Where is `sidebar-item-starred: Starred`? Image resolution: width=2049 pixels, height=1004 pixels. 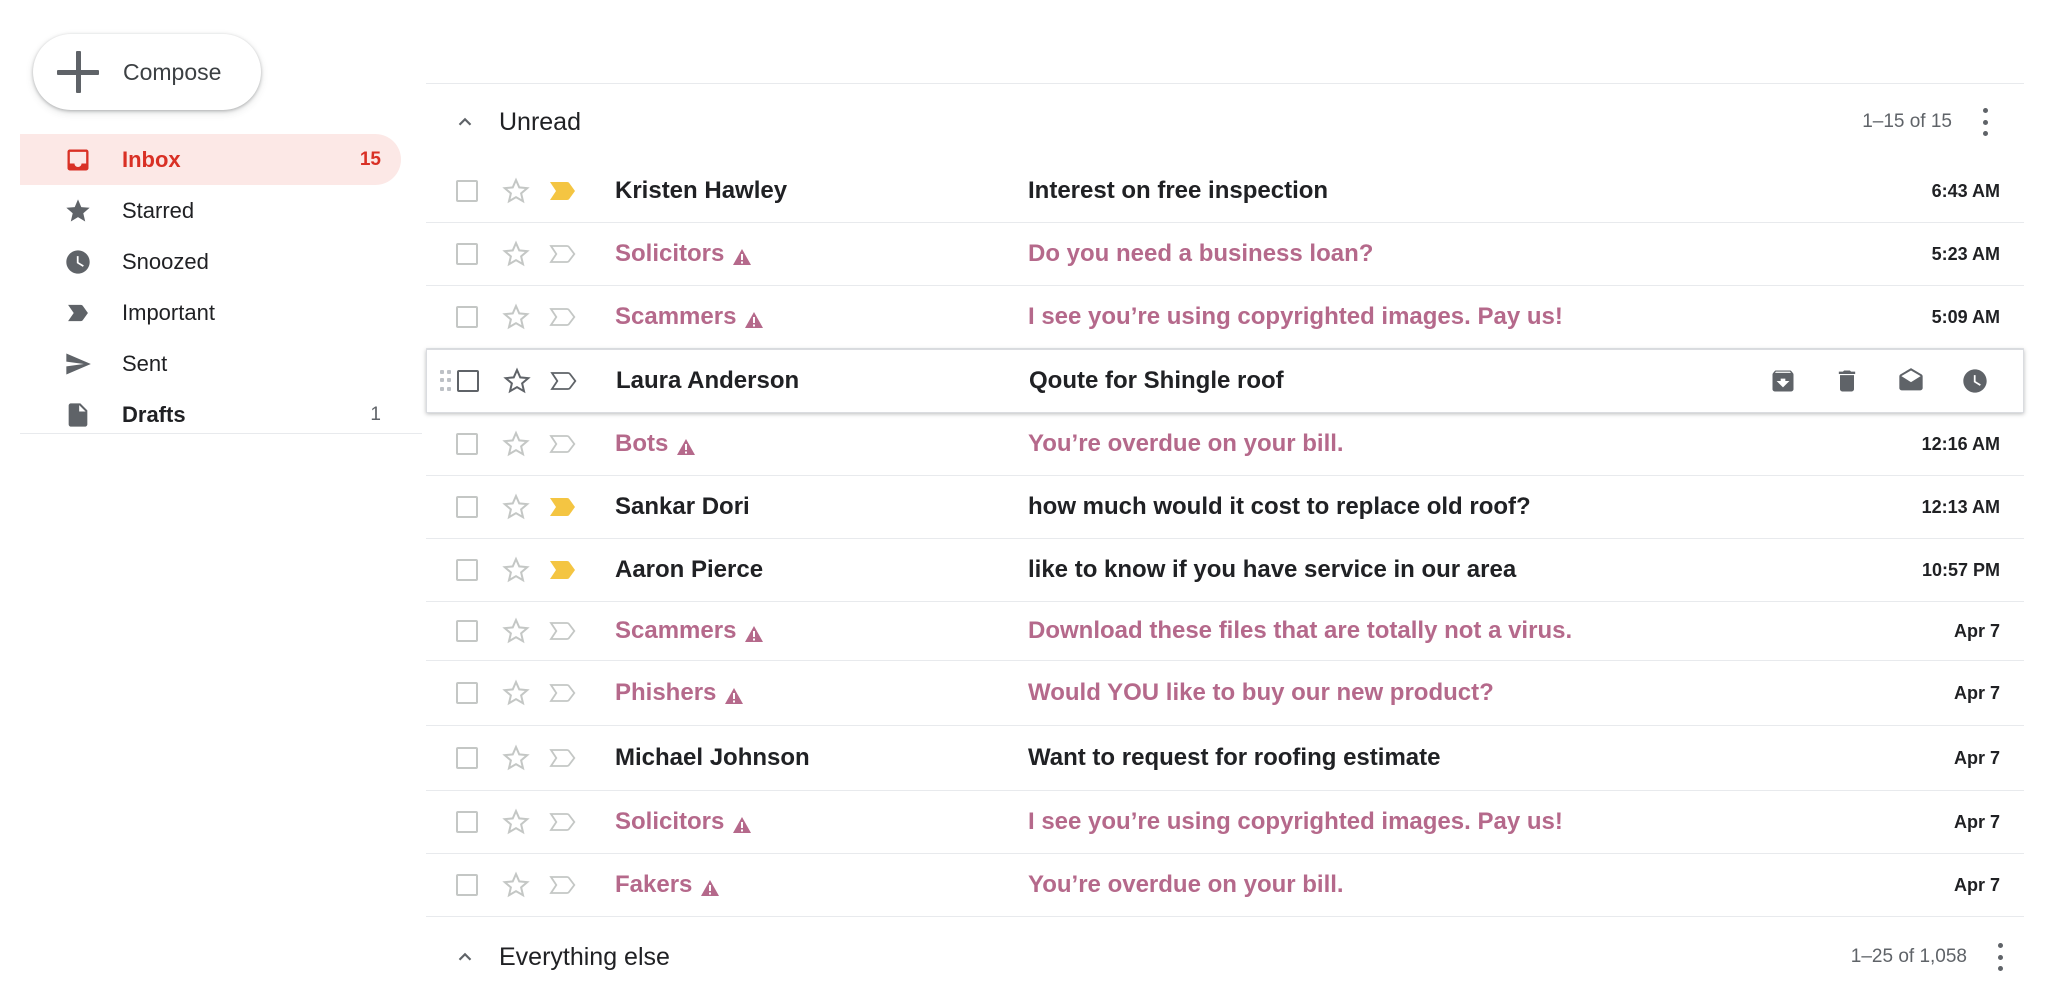 sidebar-item-starred: Starred is located at coordinates (210, 210).